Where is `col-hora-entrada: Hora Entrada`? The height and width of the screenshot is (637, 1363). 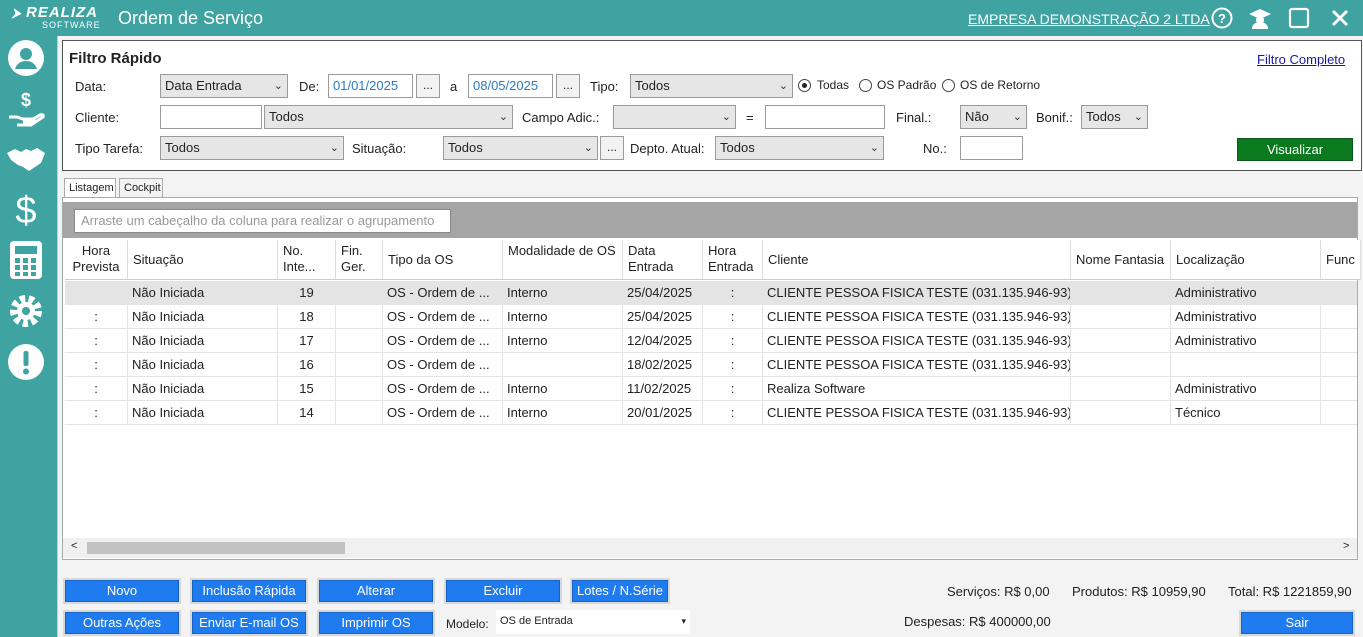 col-hora-entrada: Hora Entrada is located at coordinates (733, 260).